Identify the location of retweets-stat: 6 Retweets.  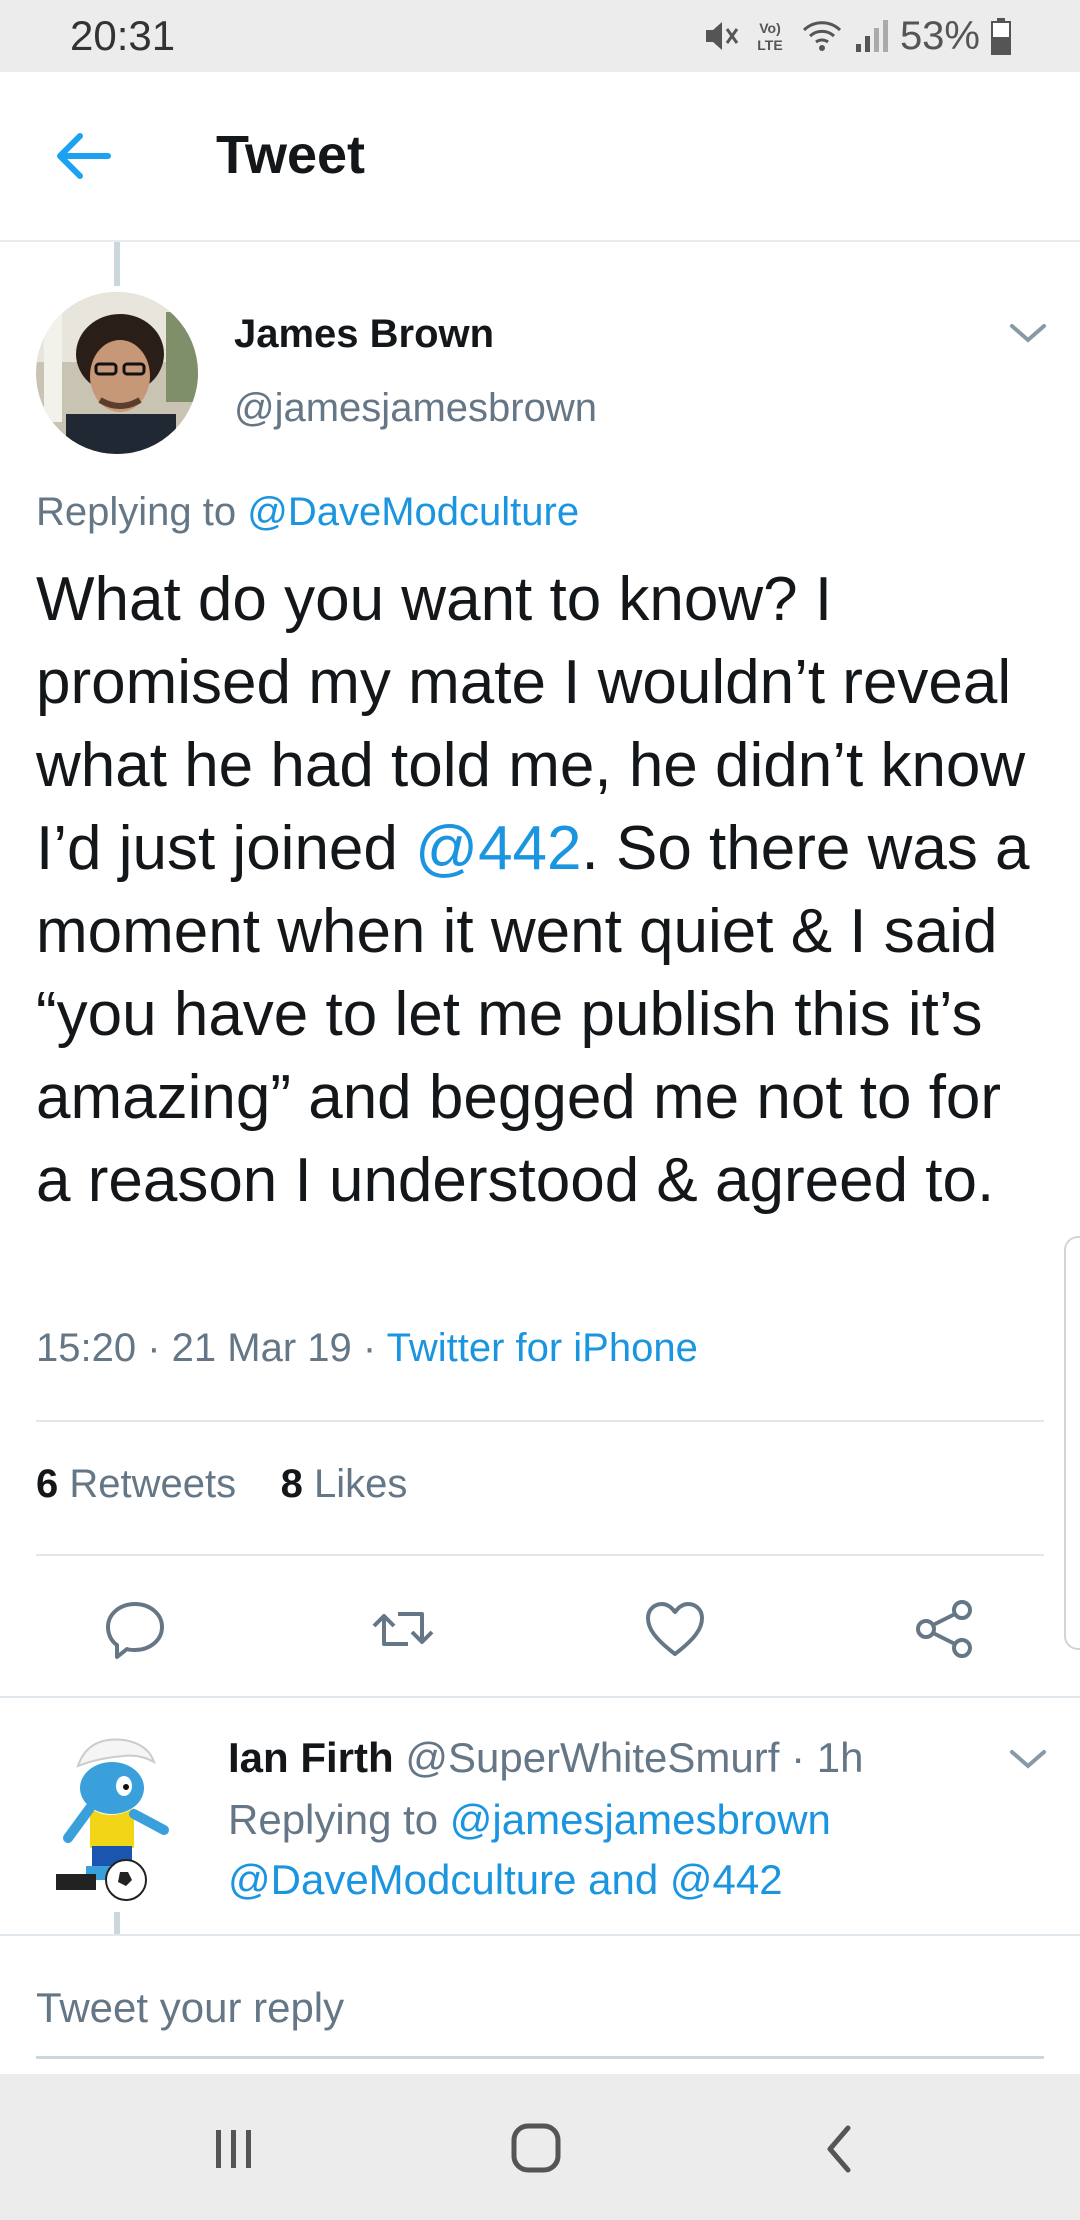
(136, 1484).